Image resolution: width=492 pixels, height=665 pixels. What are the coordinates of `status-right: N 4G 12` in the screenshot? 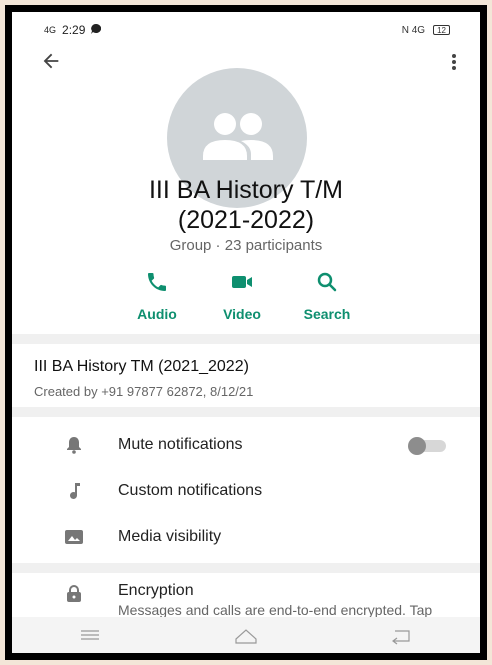 It's located at (426, 30).